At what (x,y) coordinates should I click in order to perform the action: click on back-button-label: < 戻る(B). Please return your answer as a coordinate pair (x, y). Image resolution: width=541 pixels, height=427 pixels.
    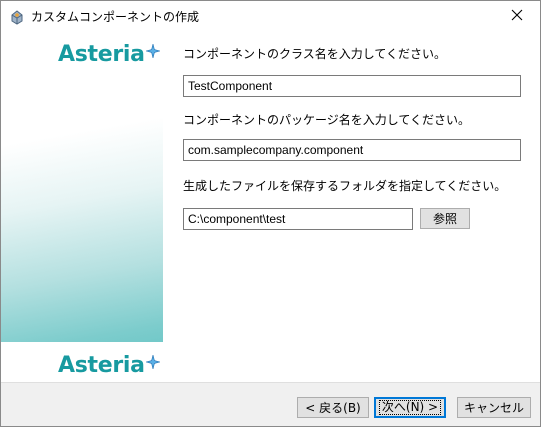
    Looking at the image, I should click on (333, 408).